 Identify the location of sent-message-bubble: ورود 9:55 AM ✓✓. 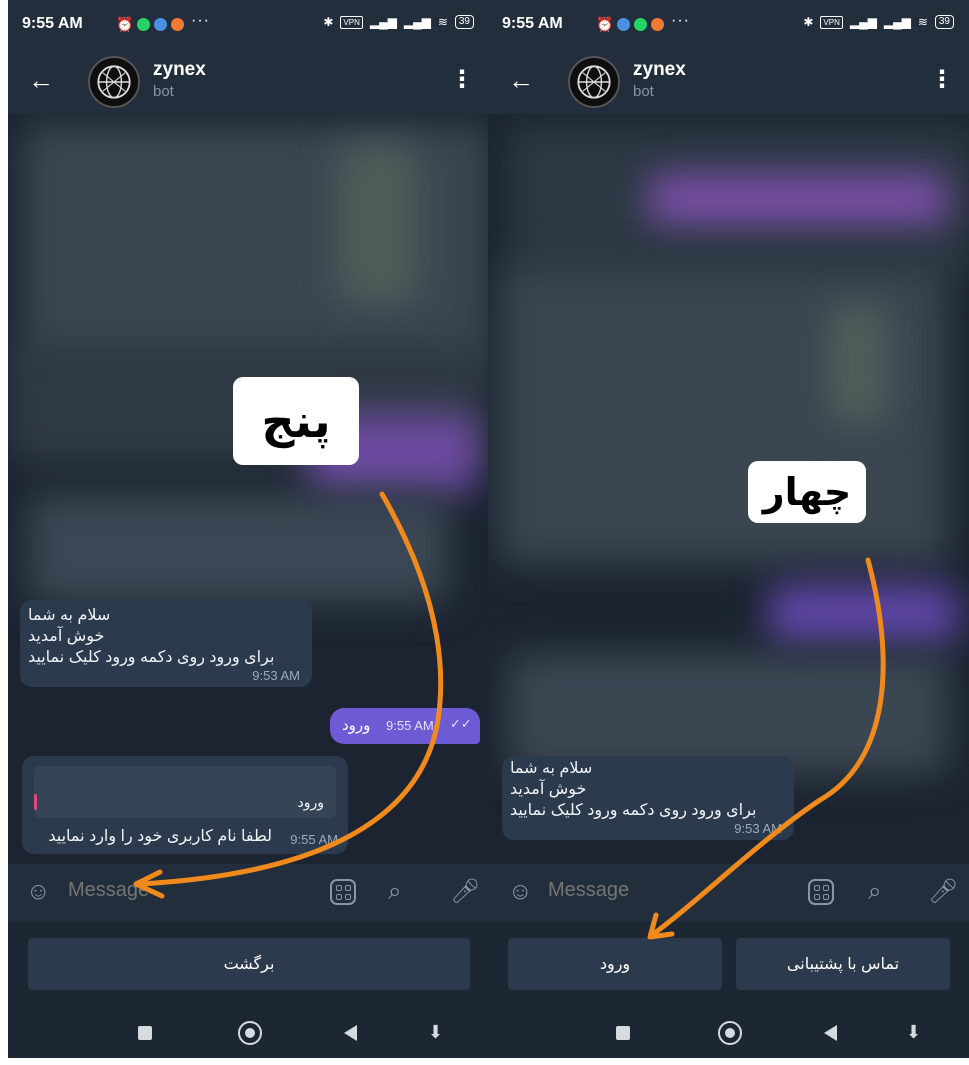
(405, 726).